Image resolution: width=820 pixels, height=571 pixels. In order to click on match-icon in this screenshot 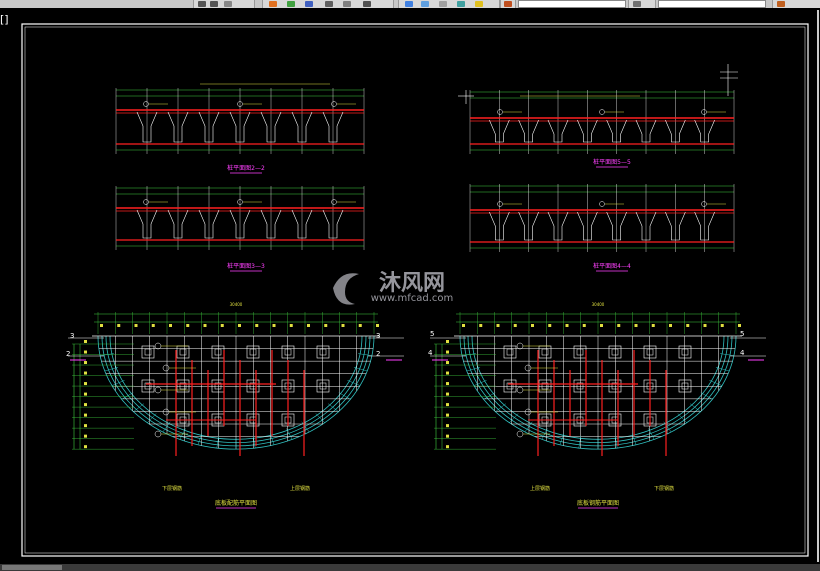, I will do `click(309, 4)`.